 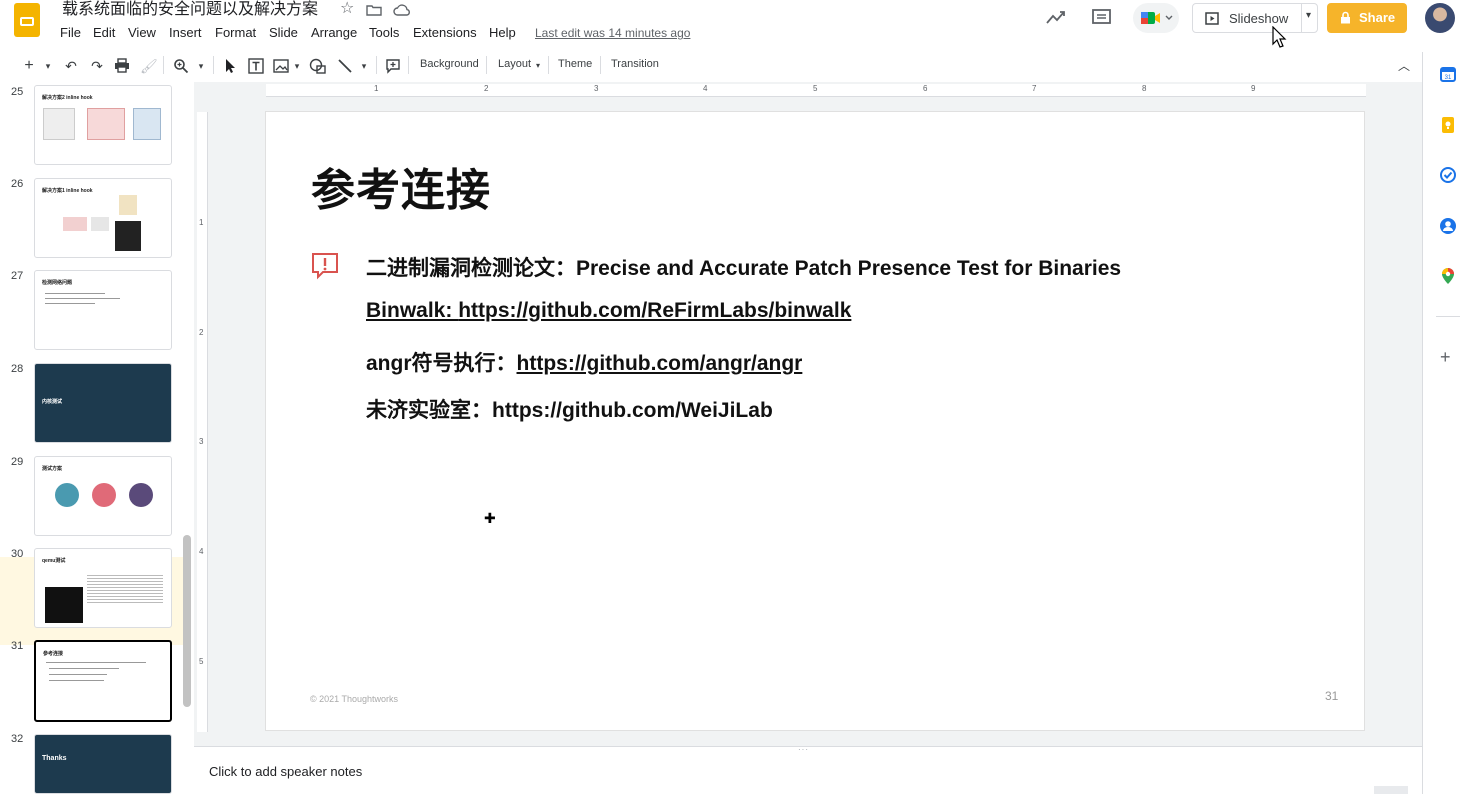 What do you see at coordinates (256, 66) in the screenshot?
I see `text-box-icon` at bounding box center [256, 66].